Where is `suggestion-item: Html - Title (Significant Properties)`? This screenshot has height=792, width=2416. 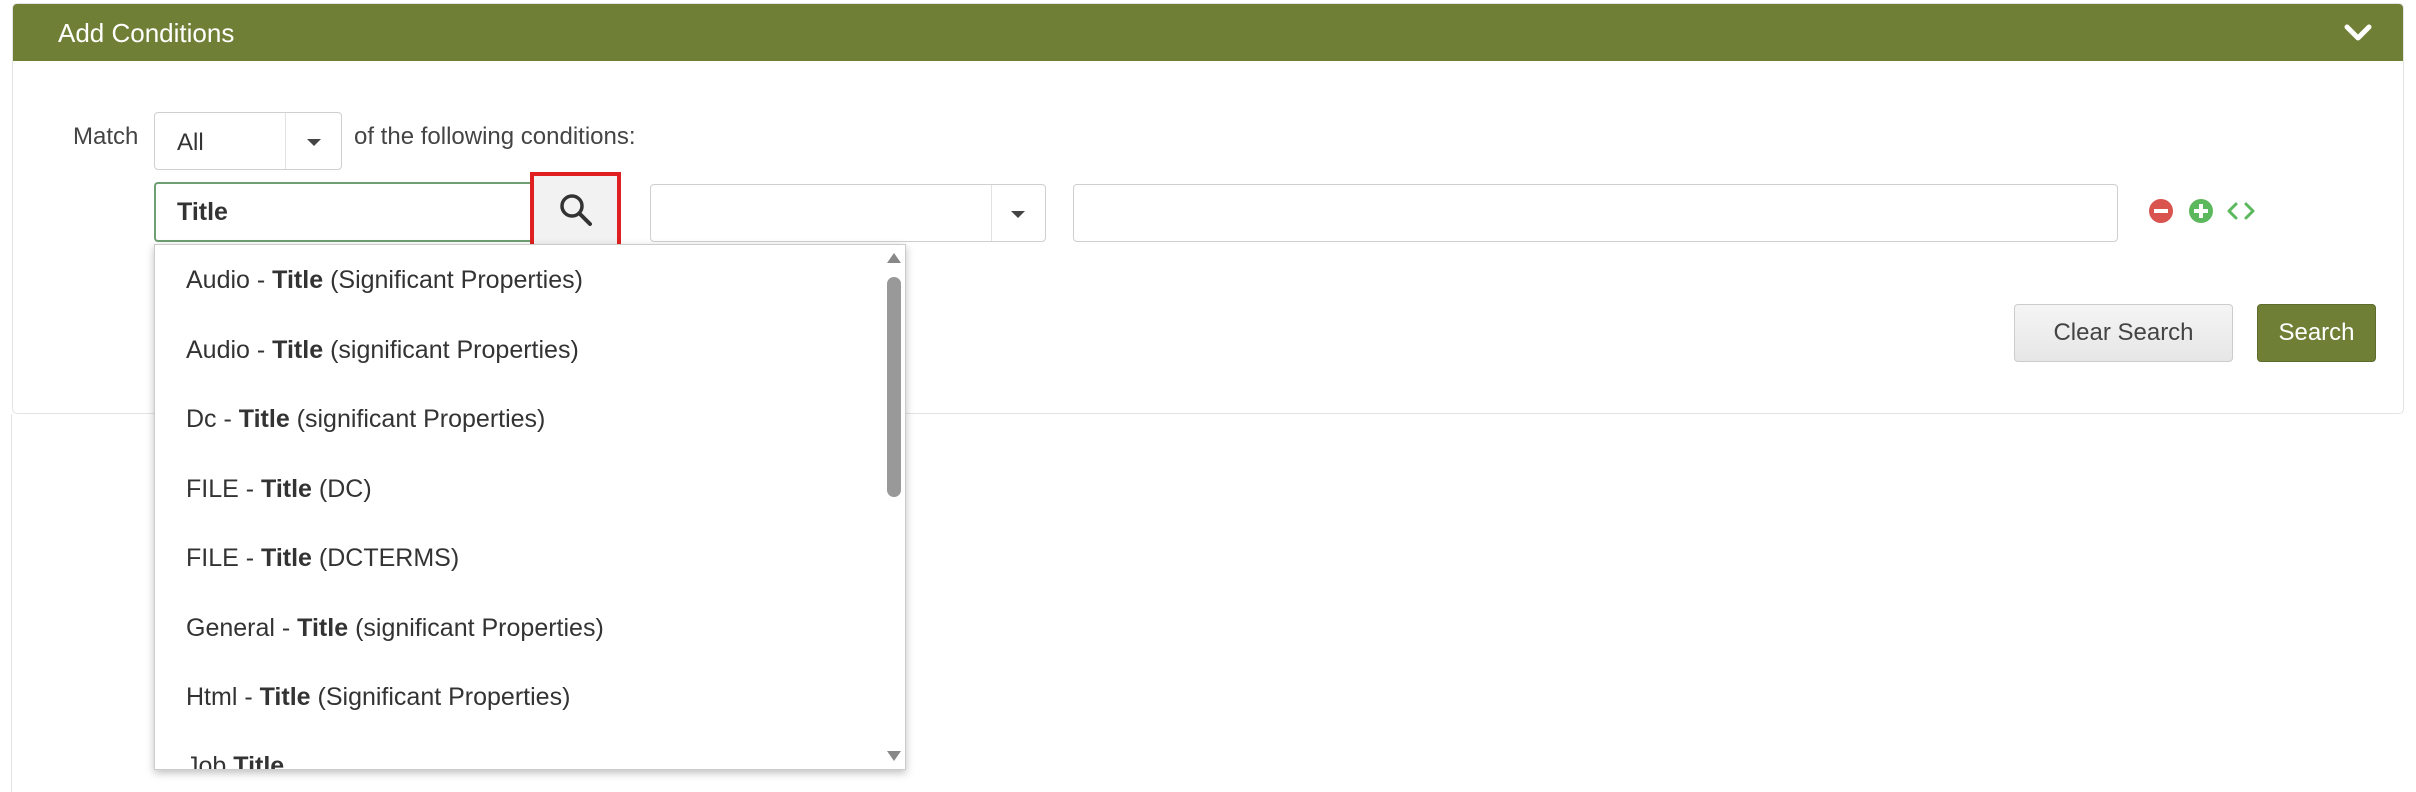 suggestion-item: Html - Title (Significant Properties) is located at coordinates (378, 697).